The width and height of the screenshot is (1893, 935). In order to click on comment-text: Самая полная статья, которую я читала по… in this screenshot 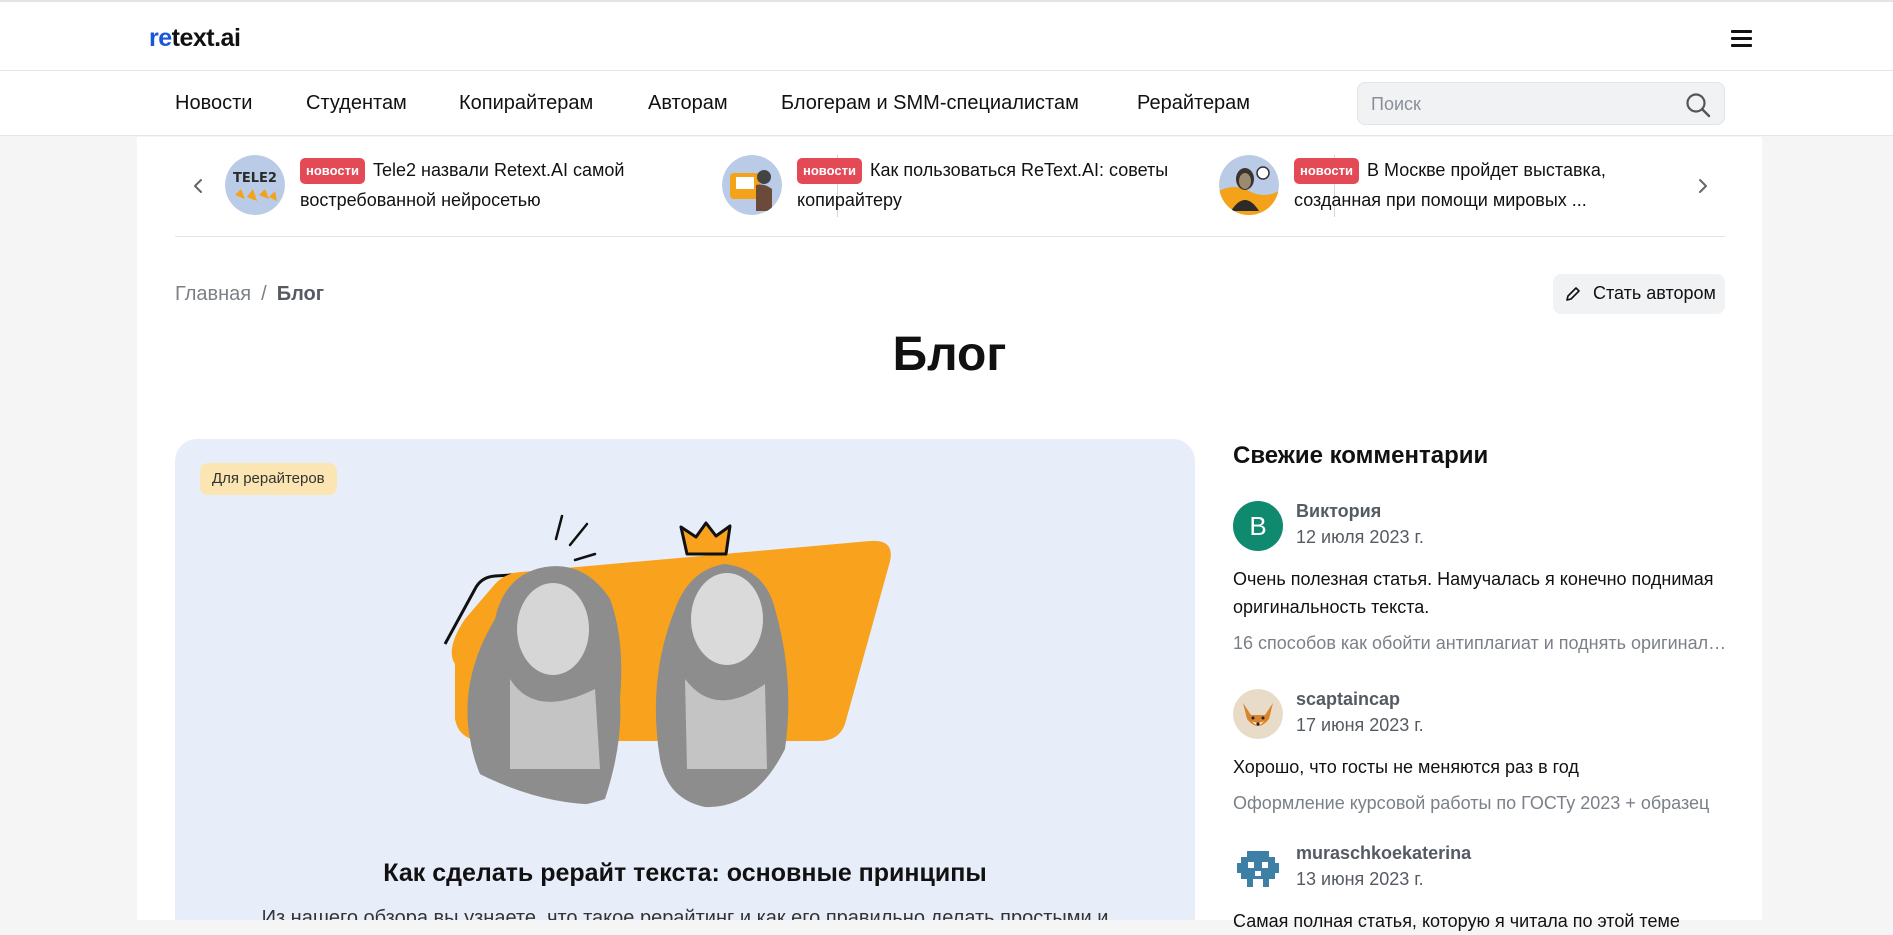, I will do `click(1456, 921)`.